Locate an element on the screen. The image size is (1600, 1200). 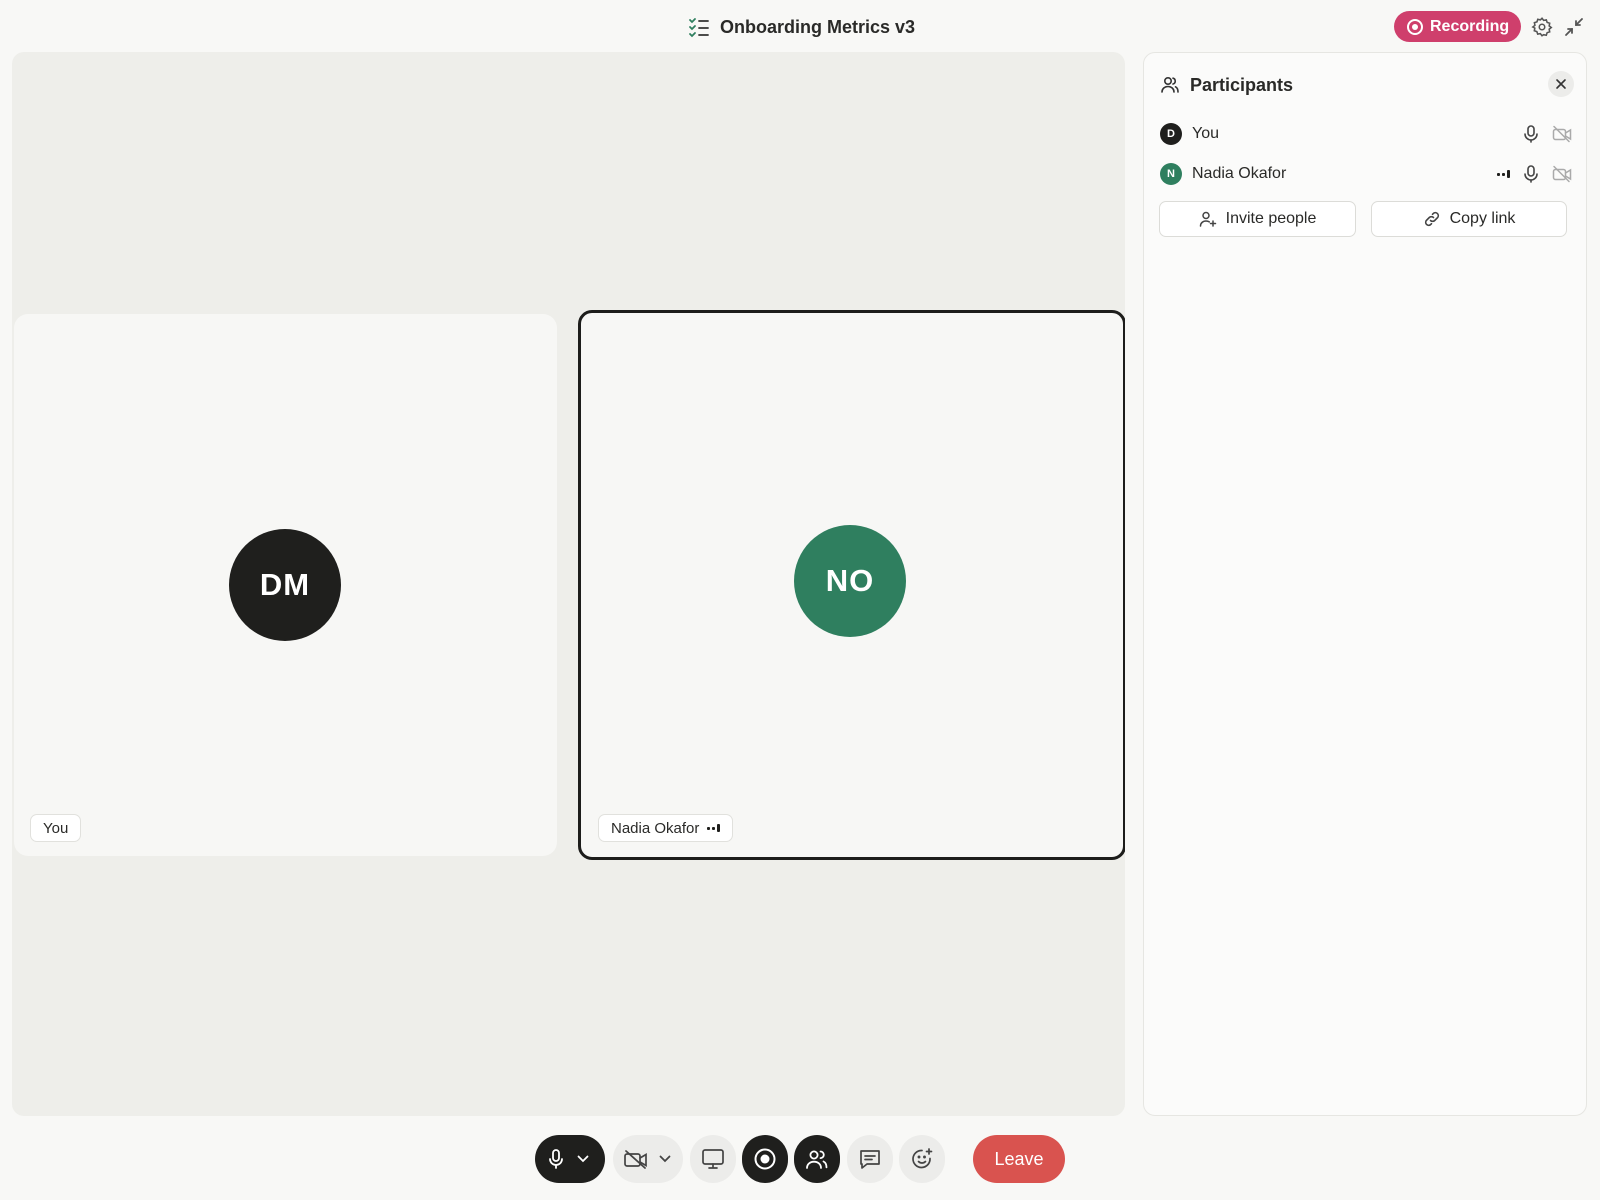
top-bar: Onboarding Metrics v3 Recording is located at coordinates (800, 26).